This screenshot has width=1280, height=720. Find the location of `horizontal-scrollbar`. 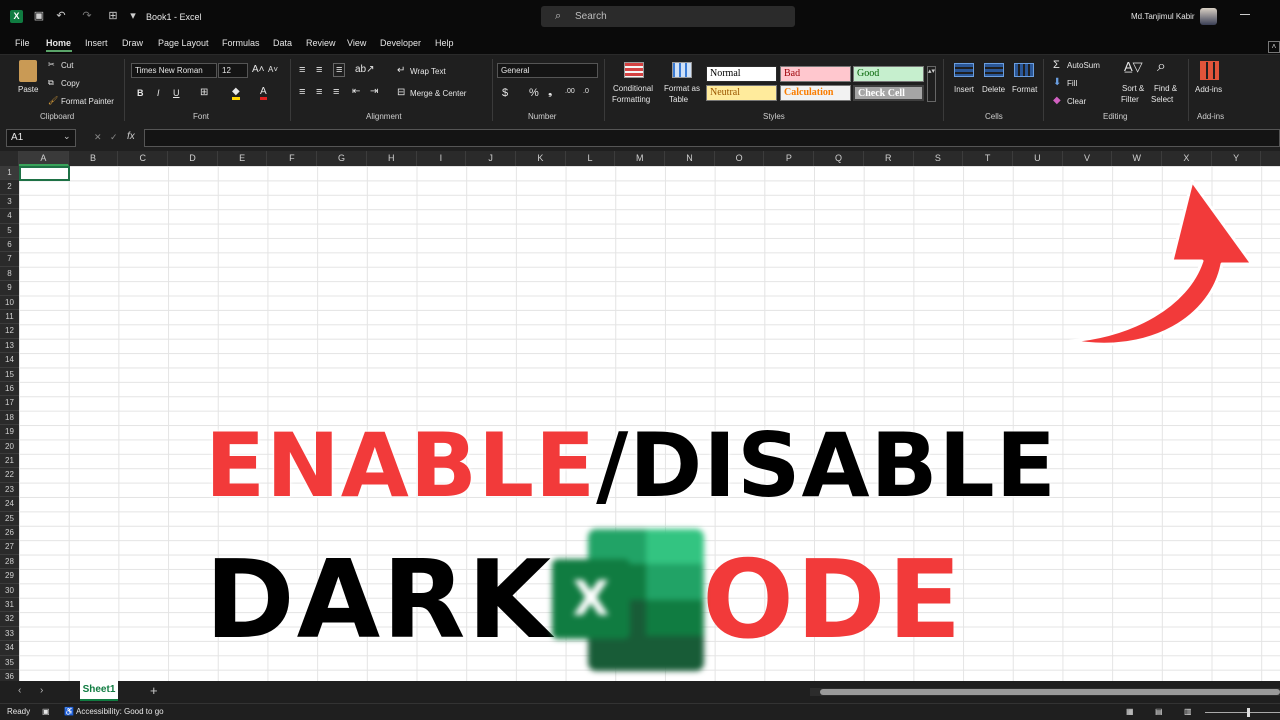

horizontal-scrollbar is located at coordinates (1045, 692).